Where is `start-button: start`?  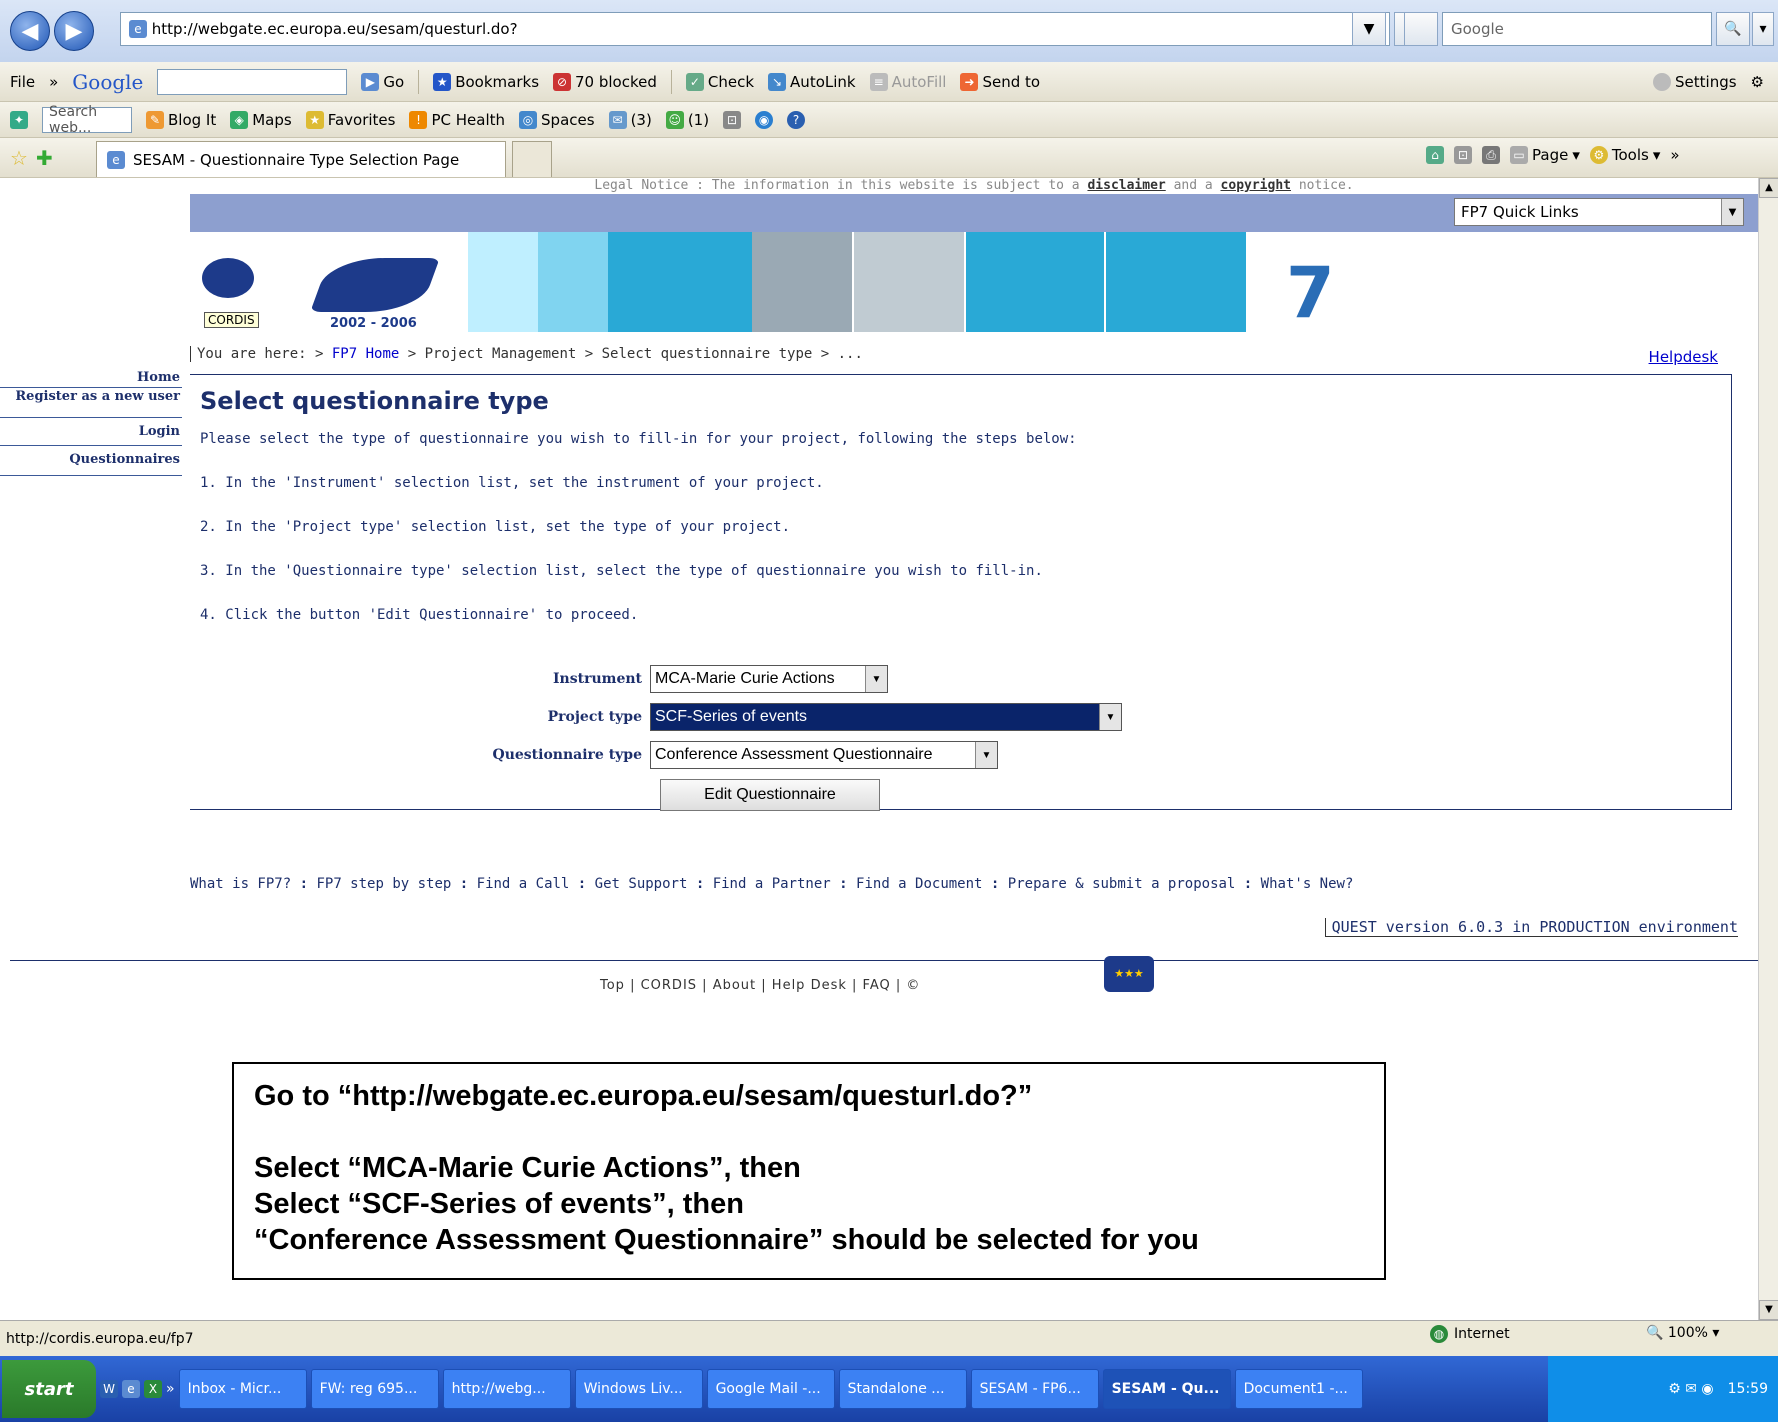
start-button: start is located at coordinates (49, 1389).